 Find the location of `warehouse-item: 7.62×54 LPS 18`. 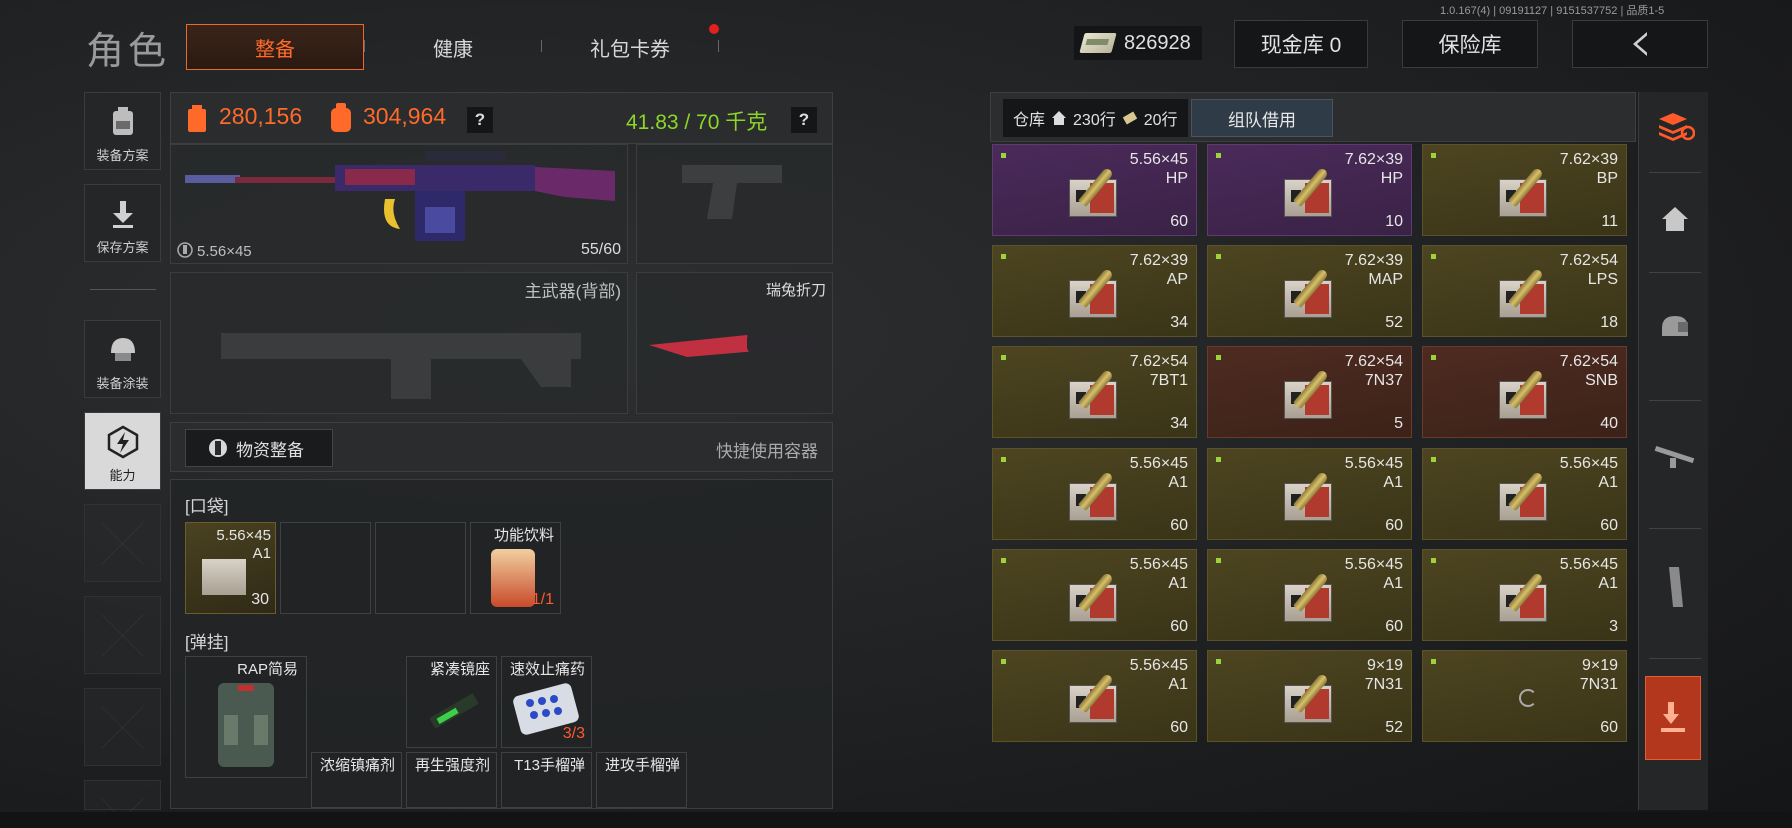

warehouse-item: 7.62×54 LPS 18 is located at coordinates (1524, 291).